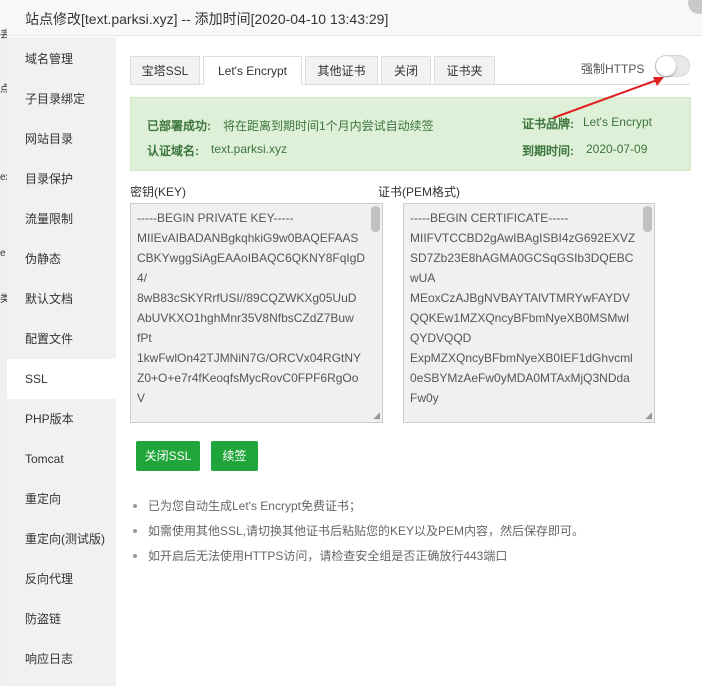 Image resolution: width=702 pixels, height=686 pixels. I want to click on key-label: 密钥(KEY), so click(158, 192).